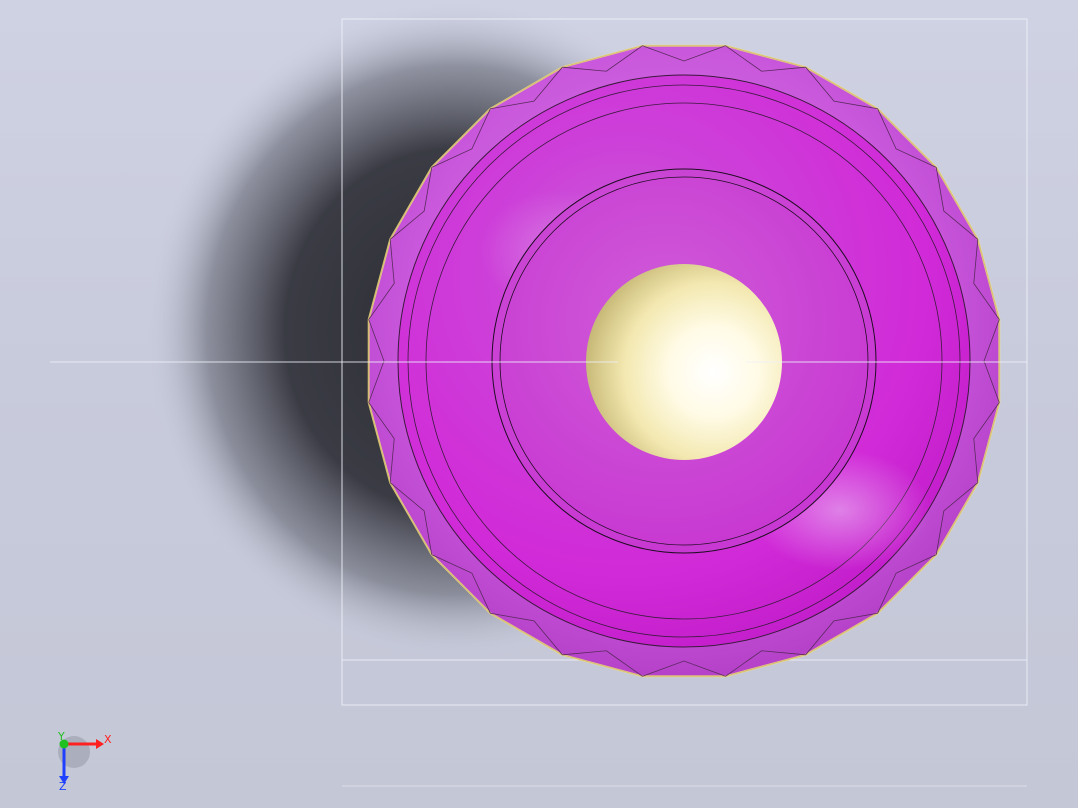 Image resolution: width=1078 pixels, height=808 pixels. What do you see at coordinates (84, 761) in the screenshot?
I see `reference-triad: X Y Z` at bounding box center [84, 761].